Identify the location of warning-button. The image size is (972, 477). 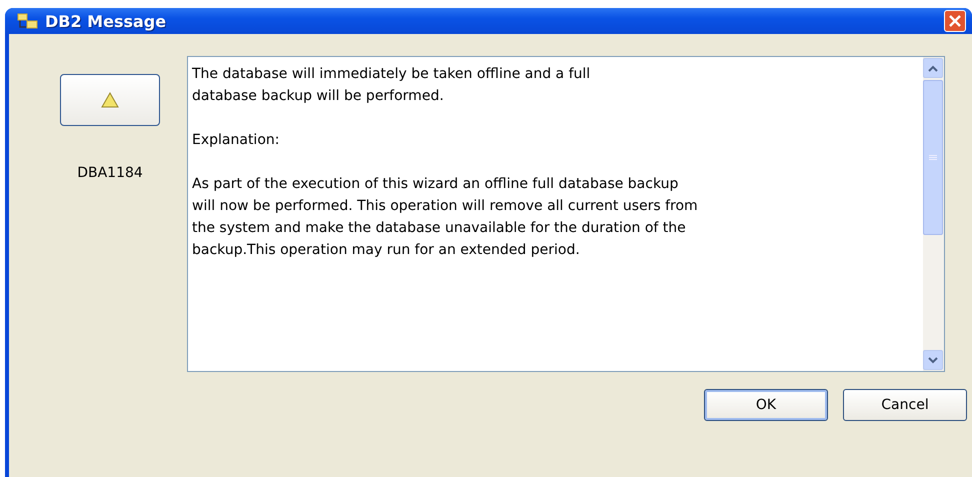
(110, 100).